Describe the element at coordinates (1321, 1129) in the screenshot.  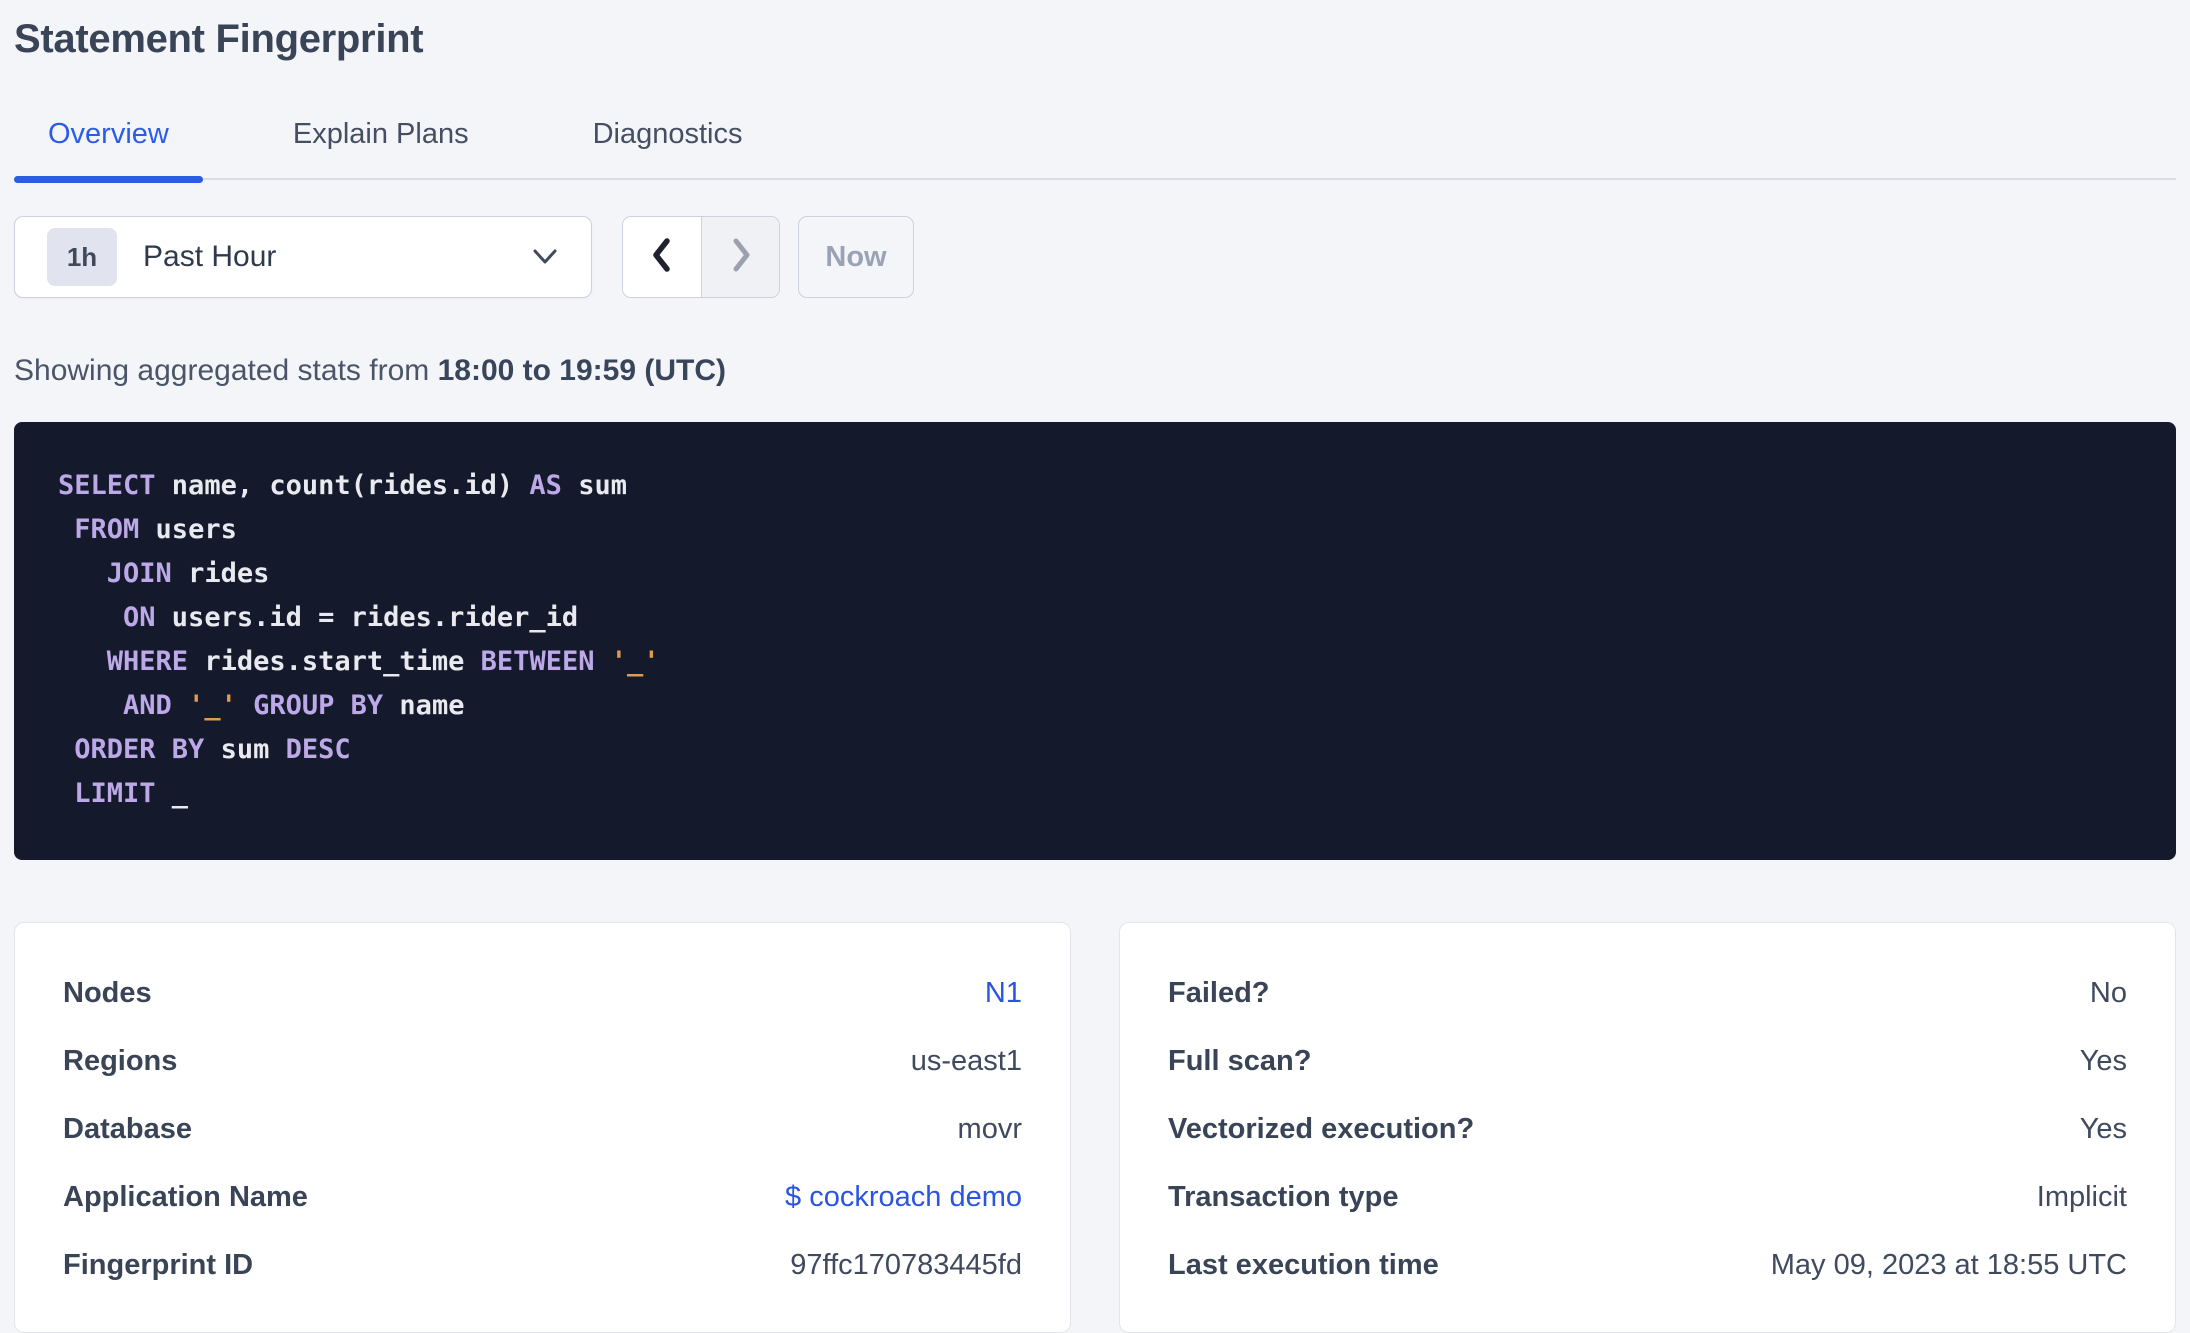
I see `summary-row-label: Vectorized execution?` at that location.